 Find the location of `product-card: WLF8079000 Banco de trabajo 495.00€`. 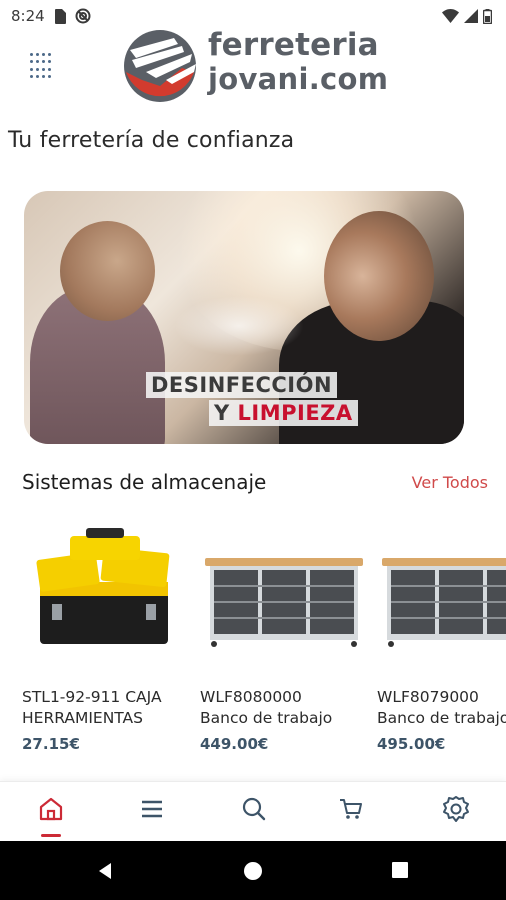

product-card: WLF8079000 Banco de trabajo 495.00€ is located at coordinates (441, 640).